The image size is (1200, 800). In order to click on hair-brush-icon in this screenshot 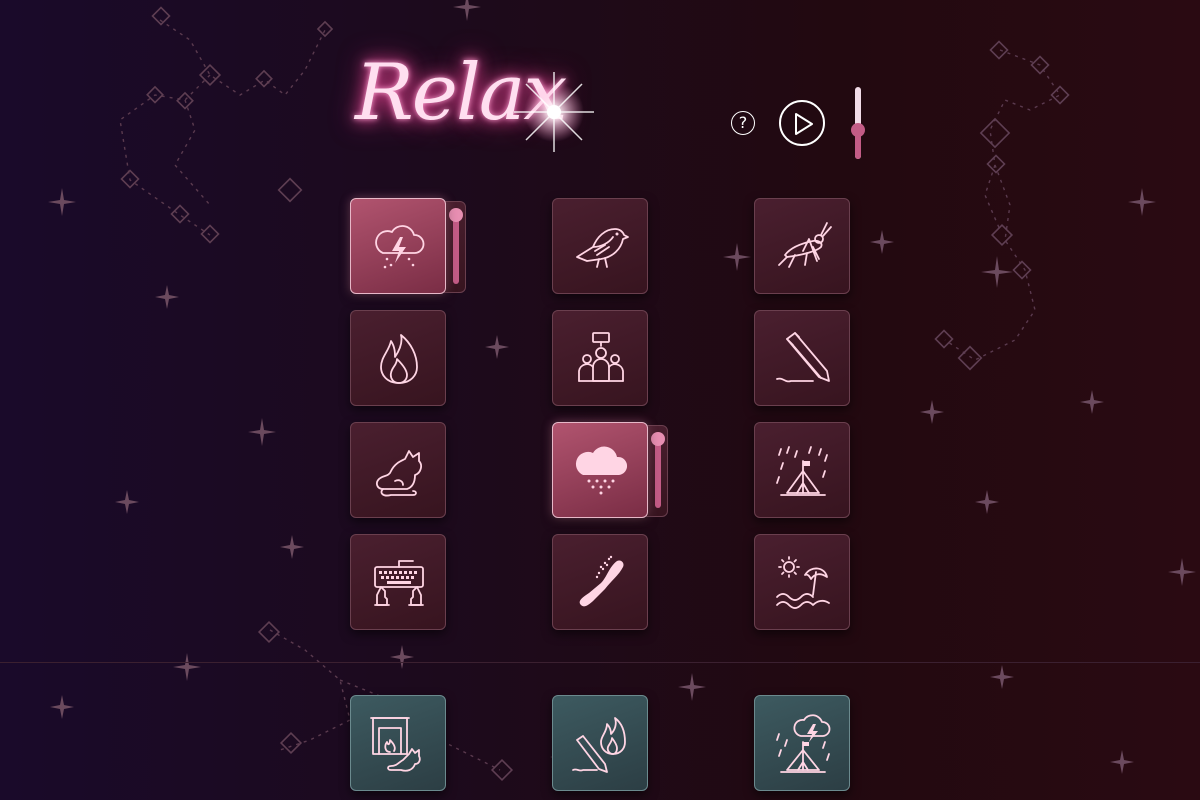, I will do `click(601, 581)`.